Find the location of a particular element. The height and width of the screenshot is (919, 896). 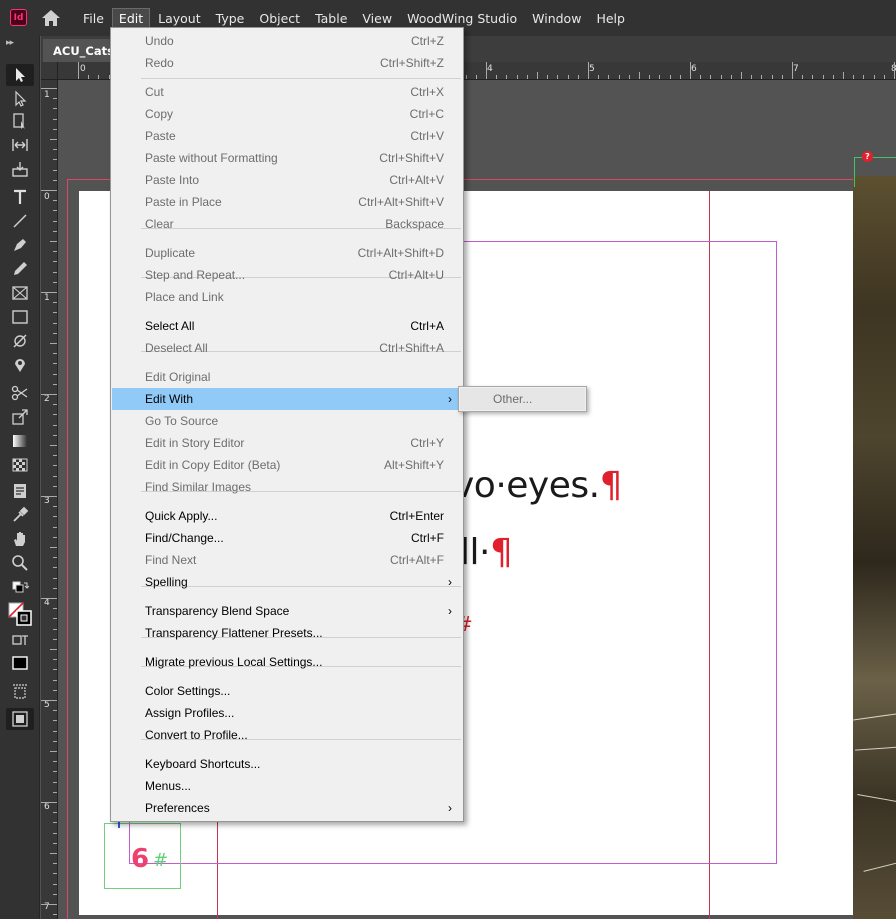

pen-tool-icon is located at coordinates (20, 245).